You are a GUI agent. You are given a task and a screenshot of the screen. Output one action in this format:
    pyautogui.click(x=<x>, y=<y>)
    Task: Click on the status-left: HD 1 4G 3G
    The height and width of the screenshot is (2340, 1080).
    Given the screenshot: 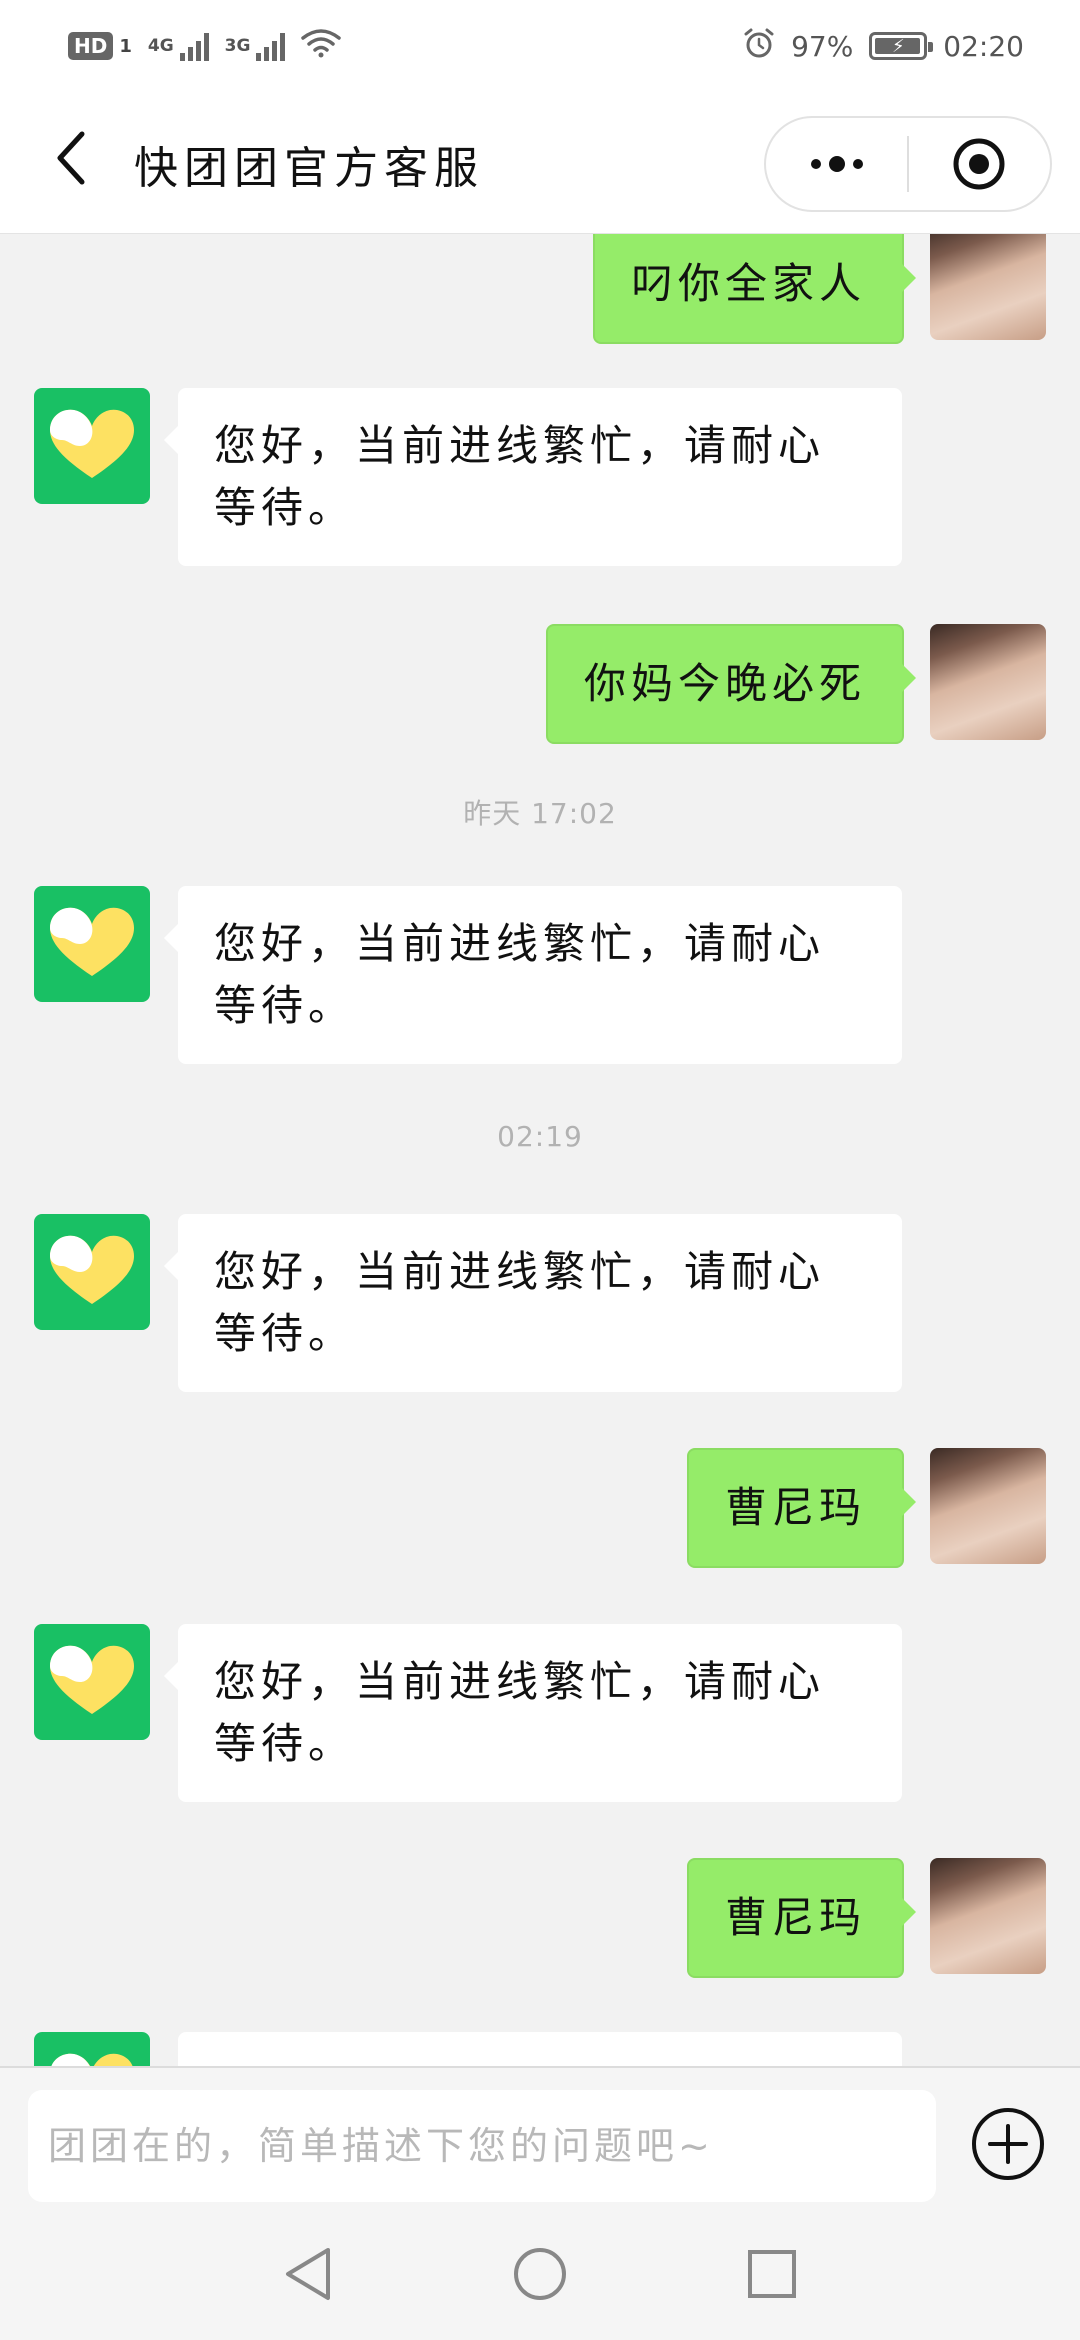 What is the action you would take?
    pyautogui.click(x=205, y=46)
    